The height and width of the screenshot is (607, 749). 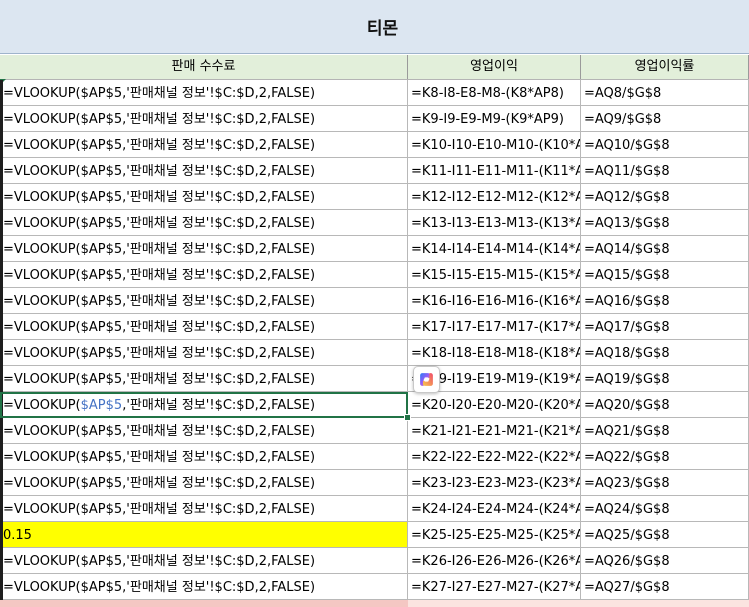 What do you see at coordinates (494, 67) in the screenshot?
I see `header-operating-profit: 영업이익` at bounding box center [494, 67].